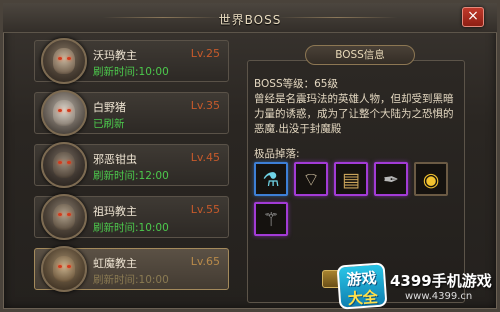  What do you see at coordinates (131, 176) in the screenshot?
I see `boss-status: 刷新时间:12:00` at bounding box center [131, 176].